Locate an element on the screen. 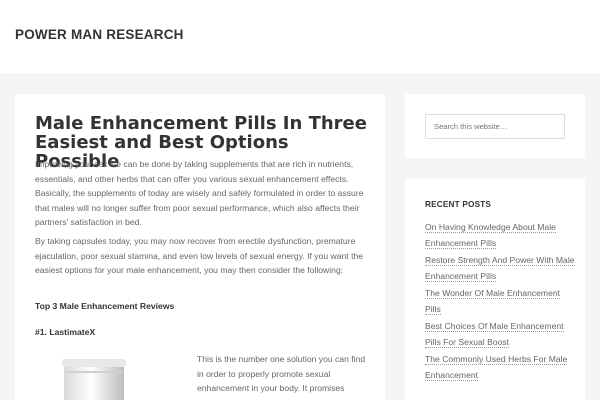 The image size is (600, 400). article-subheading-reviews: Top 3 Male Enhancement Reviews is located at coordinates (105, 306).